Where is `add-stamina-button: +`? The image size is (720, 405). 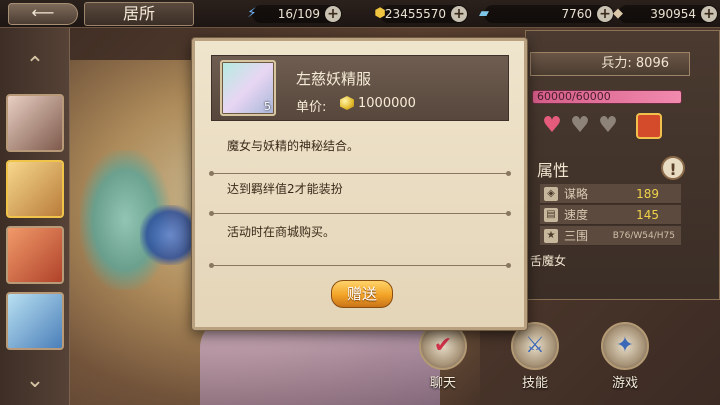
add-stamina-button: + is located at coordinates (333, 14).